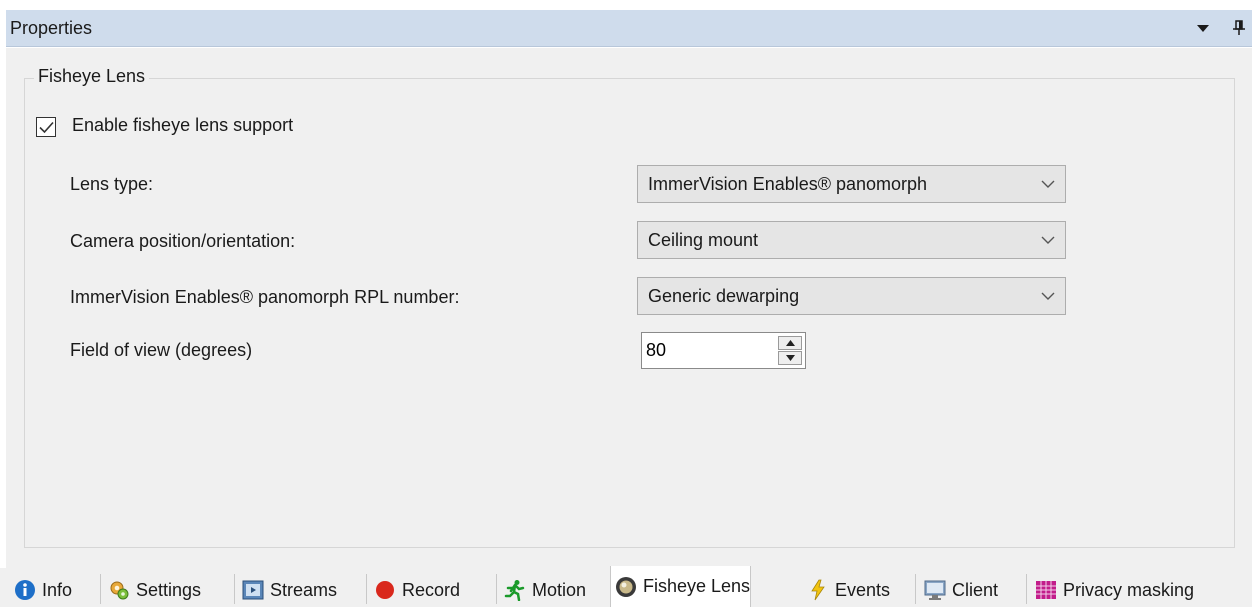 The width and height of the screenshot is (1252, 607). Describe the element at coordinates (1046, 590) in the screenshot. I see `privacy-masking-icon` at that location.